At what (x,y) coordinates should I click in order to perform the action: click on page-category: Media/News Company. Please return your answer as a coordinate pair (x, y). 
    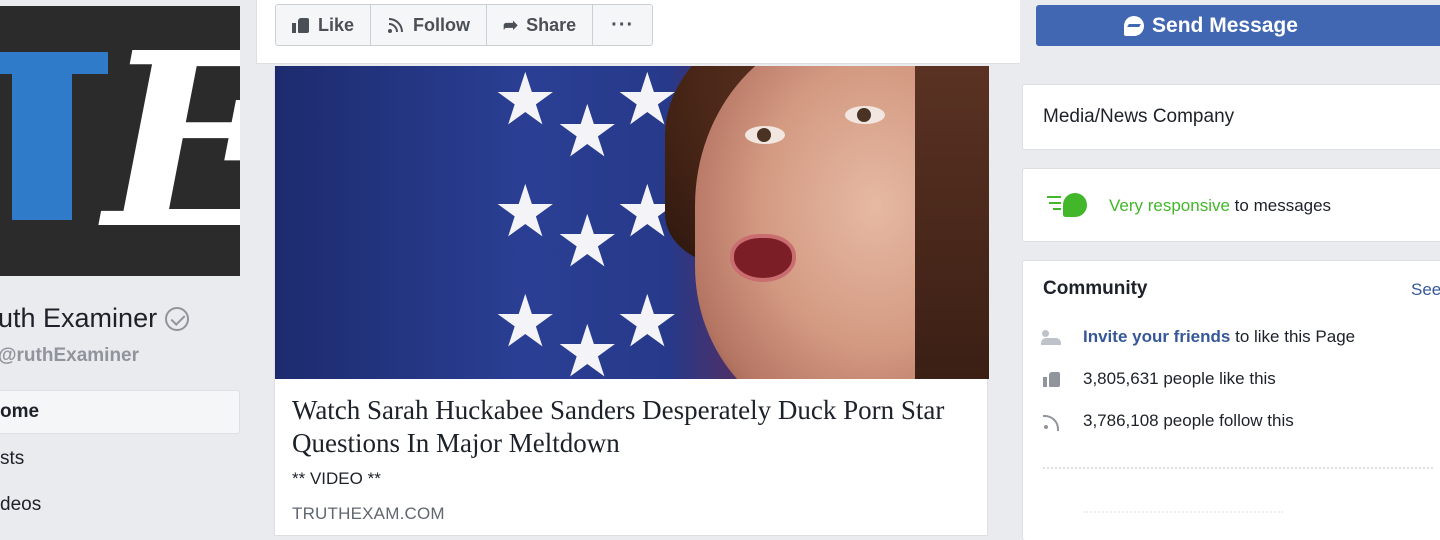
    Looking at the image, I should click on (1138, 117).